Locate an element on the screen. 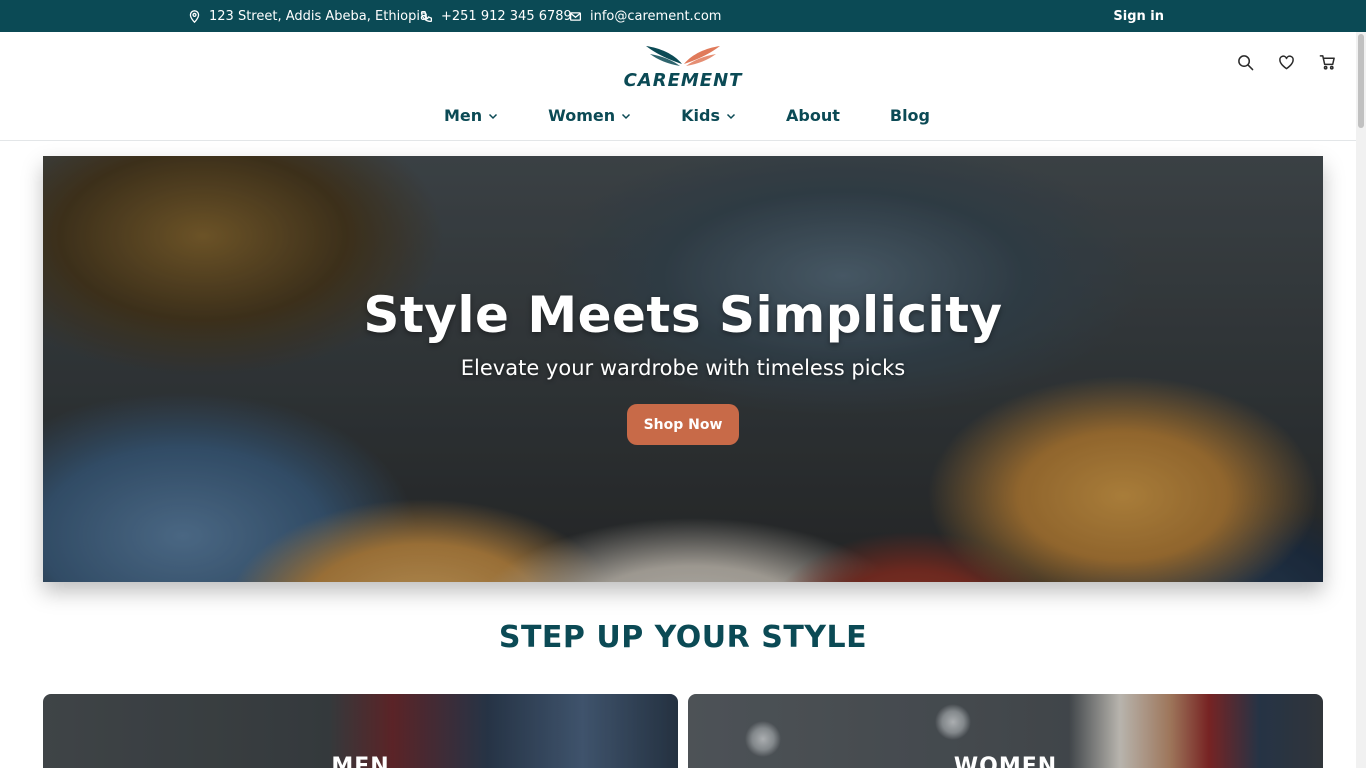  wings-logo-icon is located at coordinates (683, 56).